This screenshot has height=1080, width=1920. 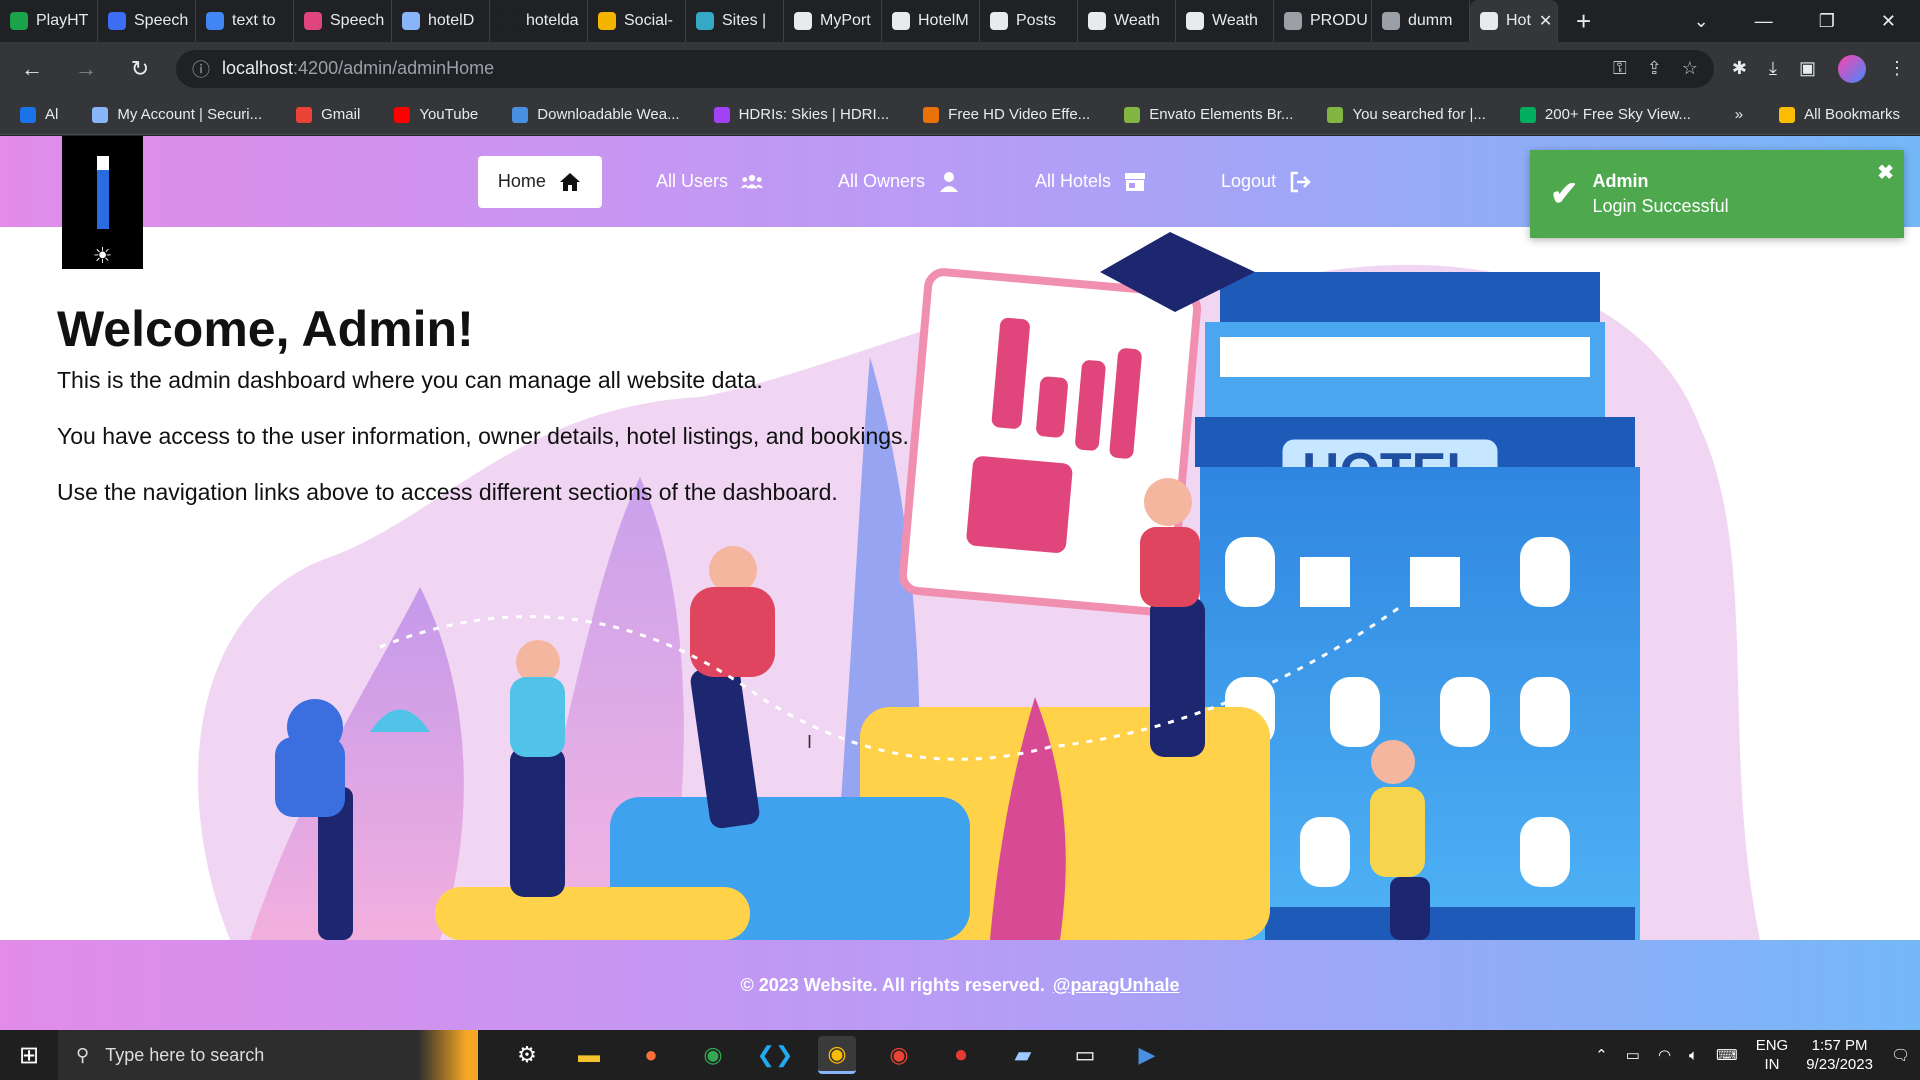 I want to click on close-window-icon: ✕, so click(x=1888, y=21).